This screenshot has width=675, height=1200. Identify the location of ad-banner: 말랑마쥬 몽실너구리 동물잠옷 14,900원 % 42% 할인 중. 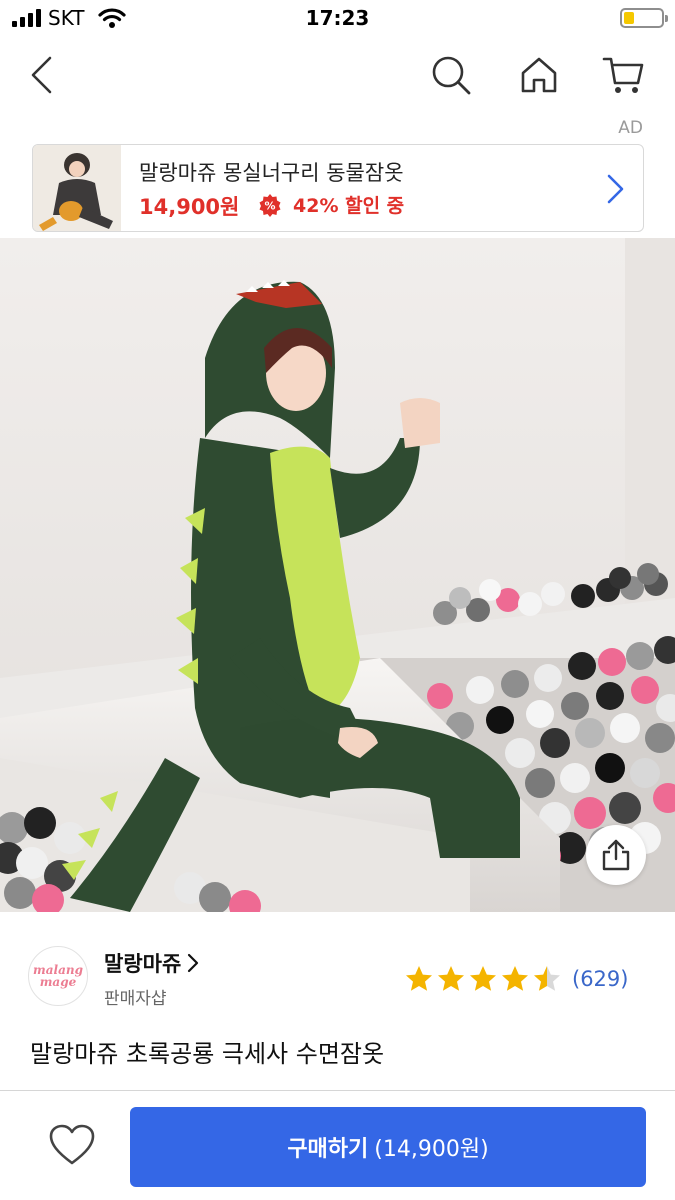
(338, 188).